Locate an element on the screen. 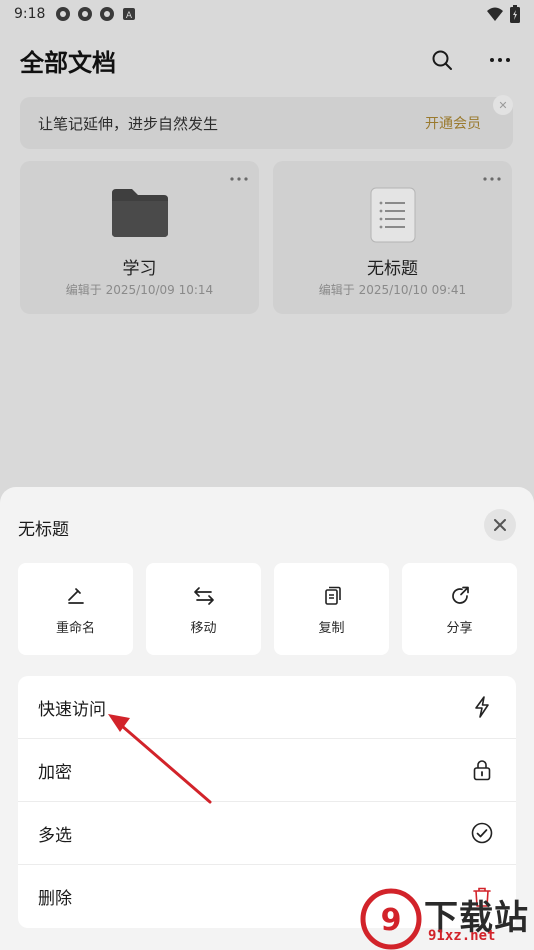 The image size is (534, 950). check-circle-icon is located at coordinates (482, 833).